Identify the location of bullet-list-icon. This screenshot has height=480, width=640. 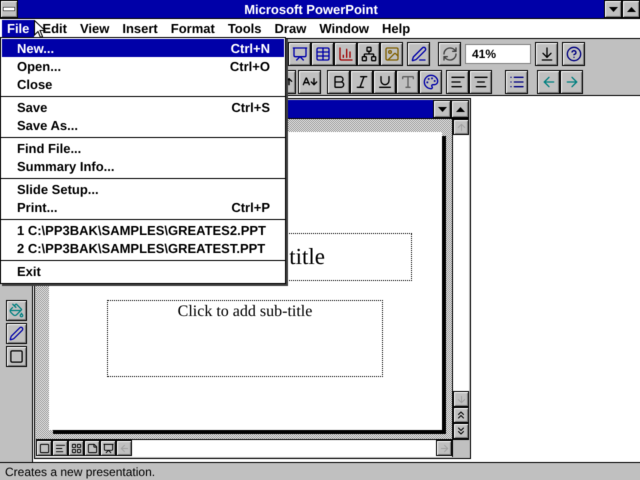
(516, 82).